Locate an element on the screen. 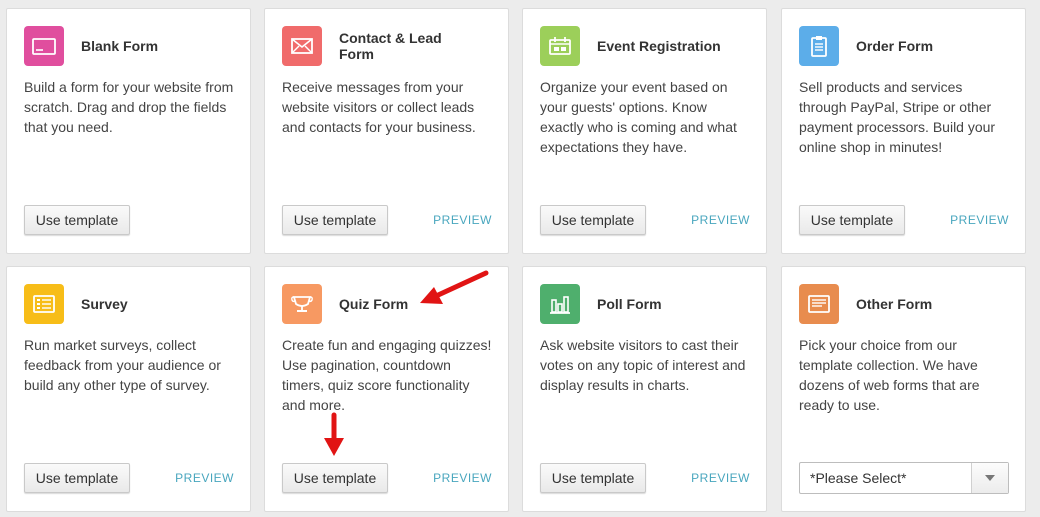  ticket-icon is located at coordinates (560, 46).